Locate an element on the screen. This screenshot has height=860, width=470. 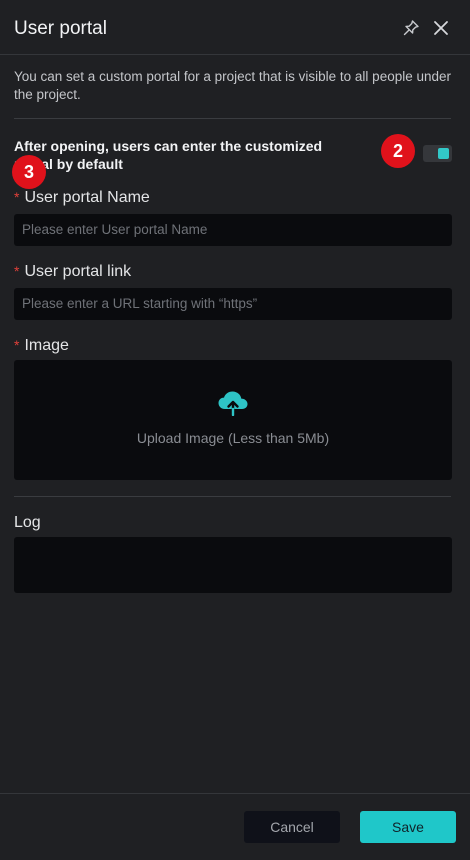
upload-hint: Upload Image (Less than 5Mb) is located at coordinates (233, 438).